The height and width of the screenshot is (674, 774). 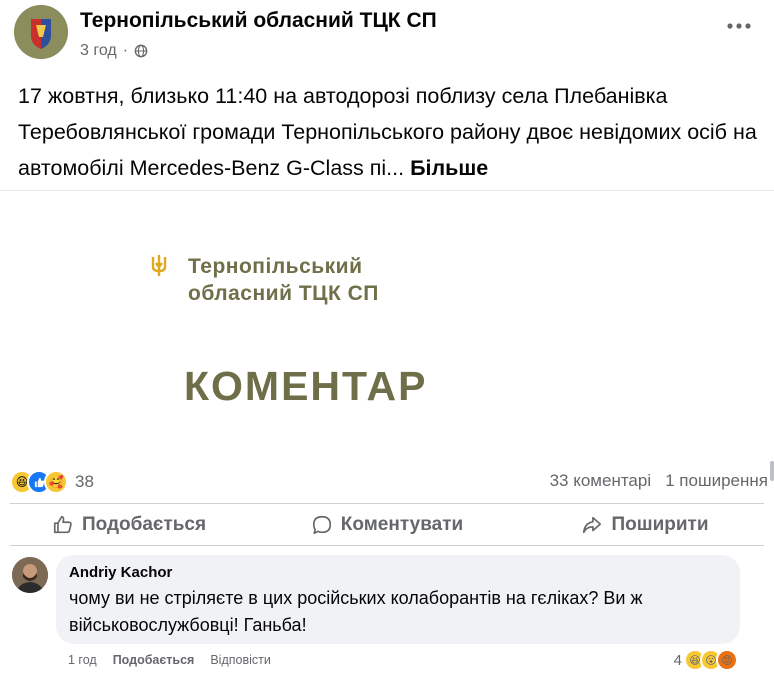 What do you see at coordinates (659, 481) in the screenshot?
I see `stats-right: 33 коментарі 1 поширення` at bounding box center [659, 481].